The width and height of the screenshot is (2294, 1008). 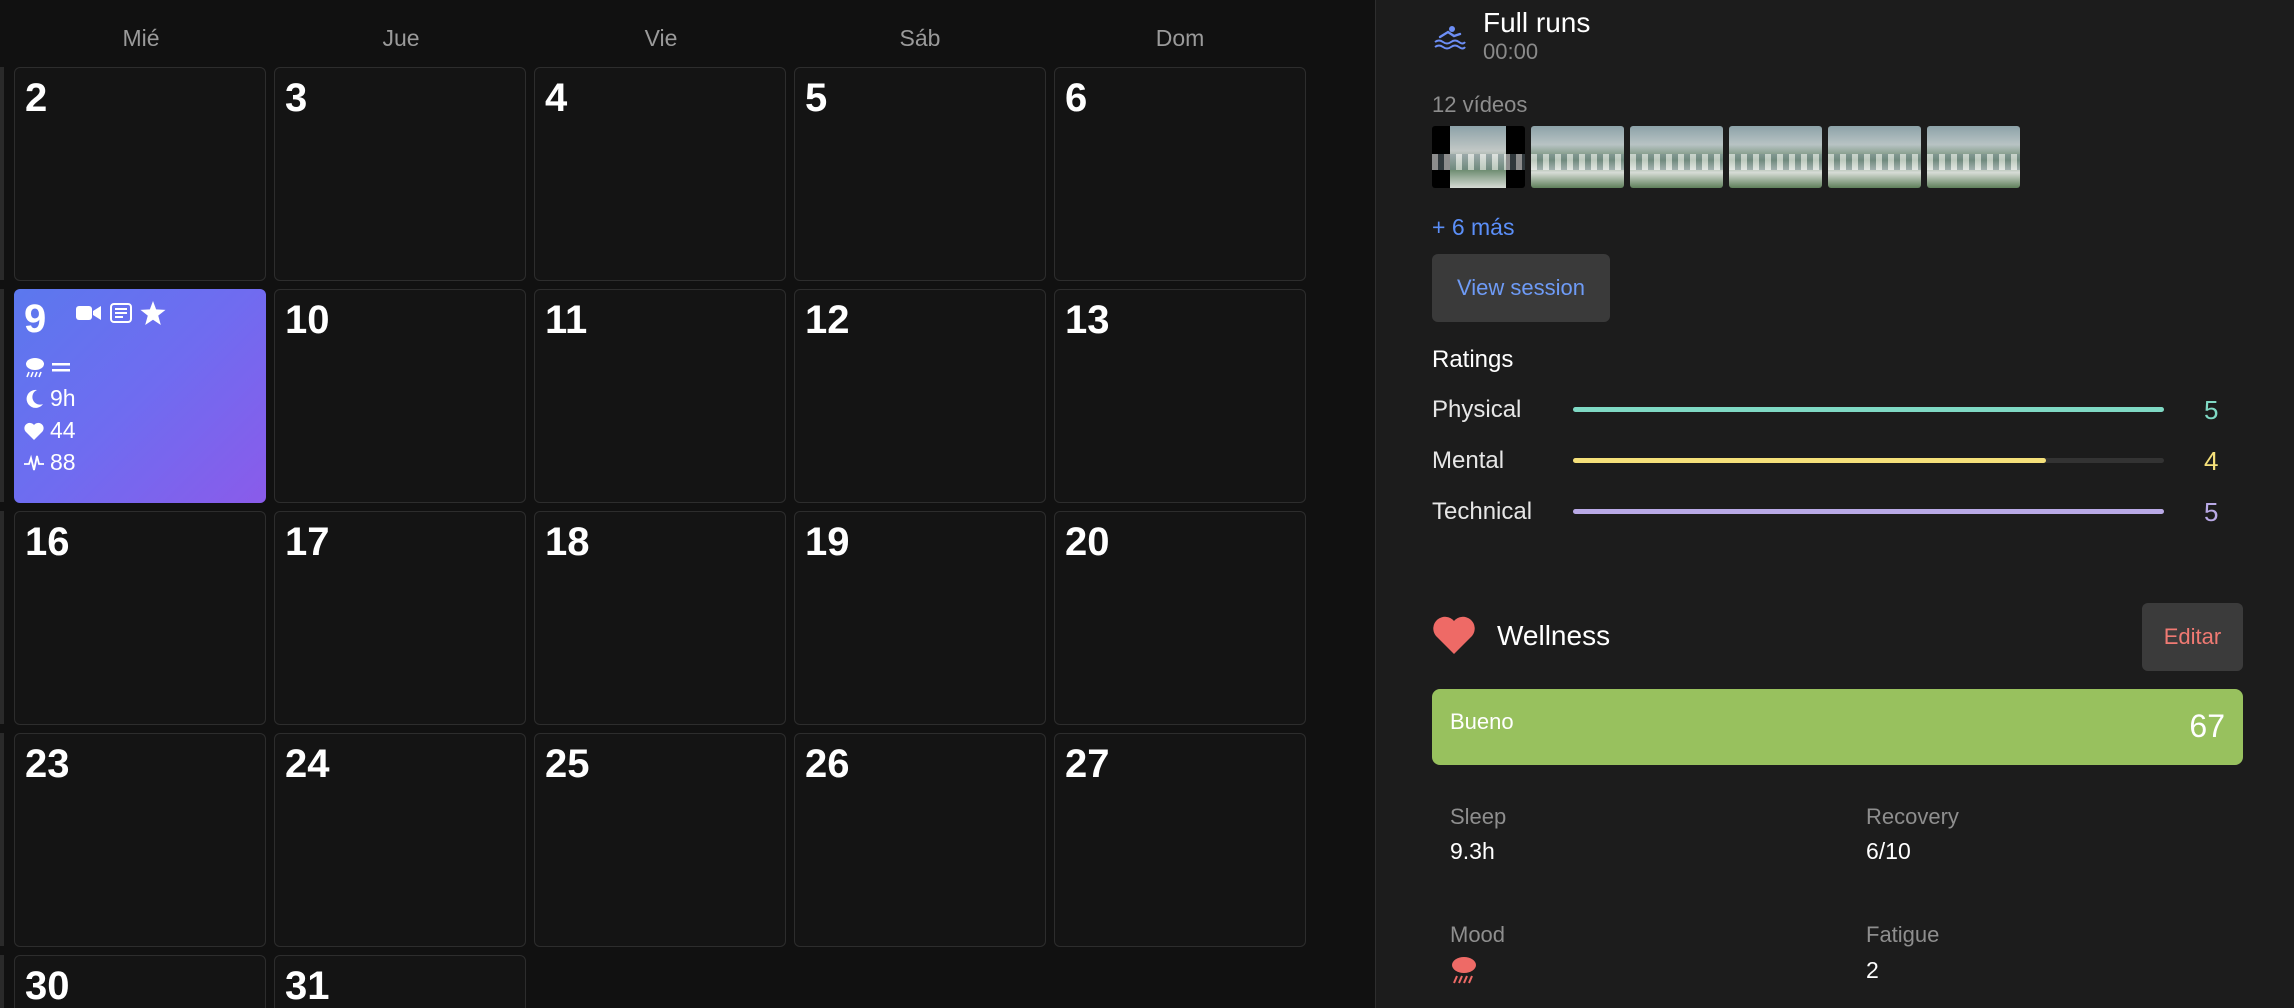 What do you see at coordinates (1180, 38) in the screenshot?
I see `weekday-header: Dom` at bounding box center [1180, 38].